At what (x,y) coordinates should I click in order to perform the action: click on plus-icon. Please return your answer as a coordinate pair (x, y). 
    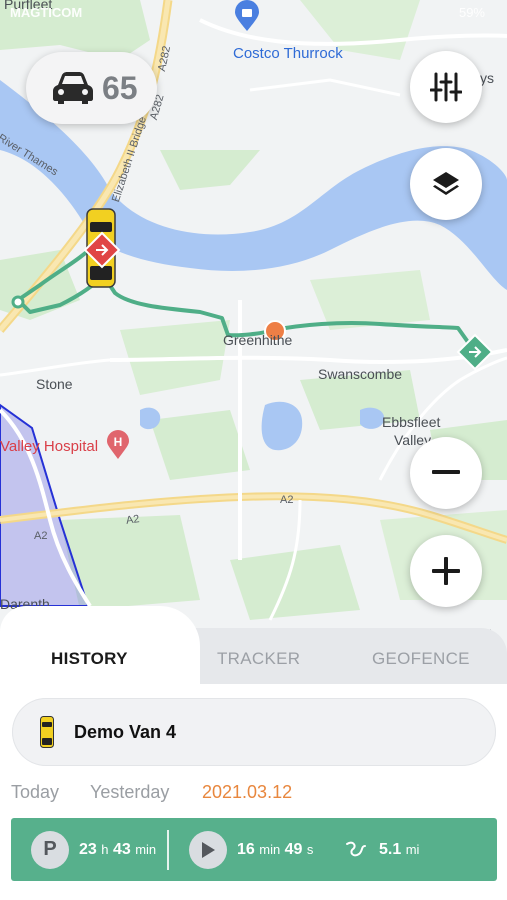
    Looking at the image, I should click on (446, 571).